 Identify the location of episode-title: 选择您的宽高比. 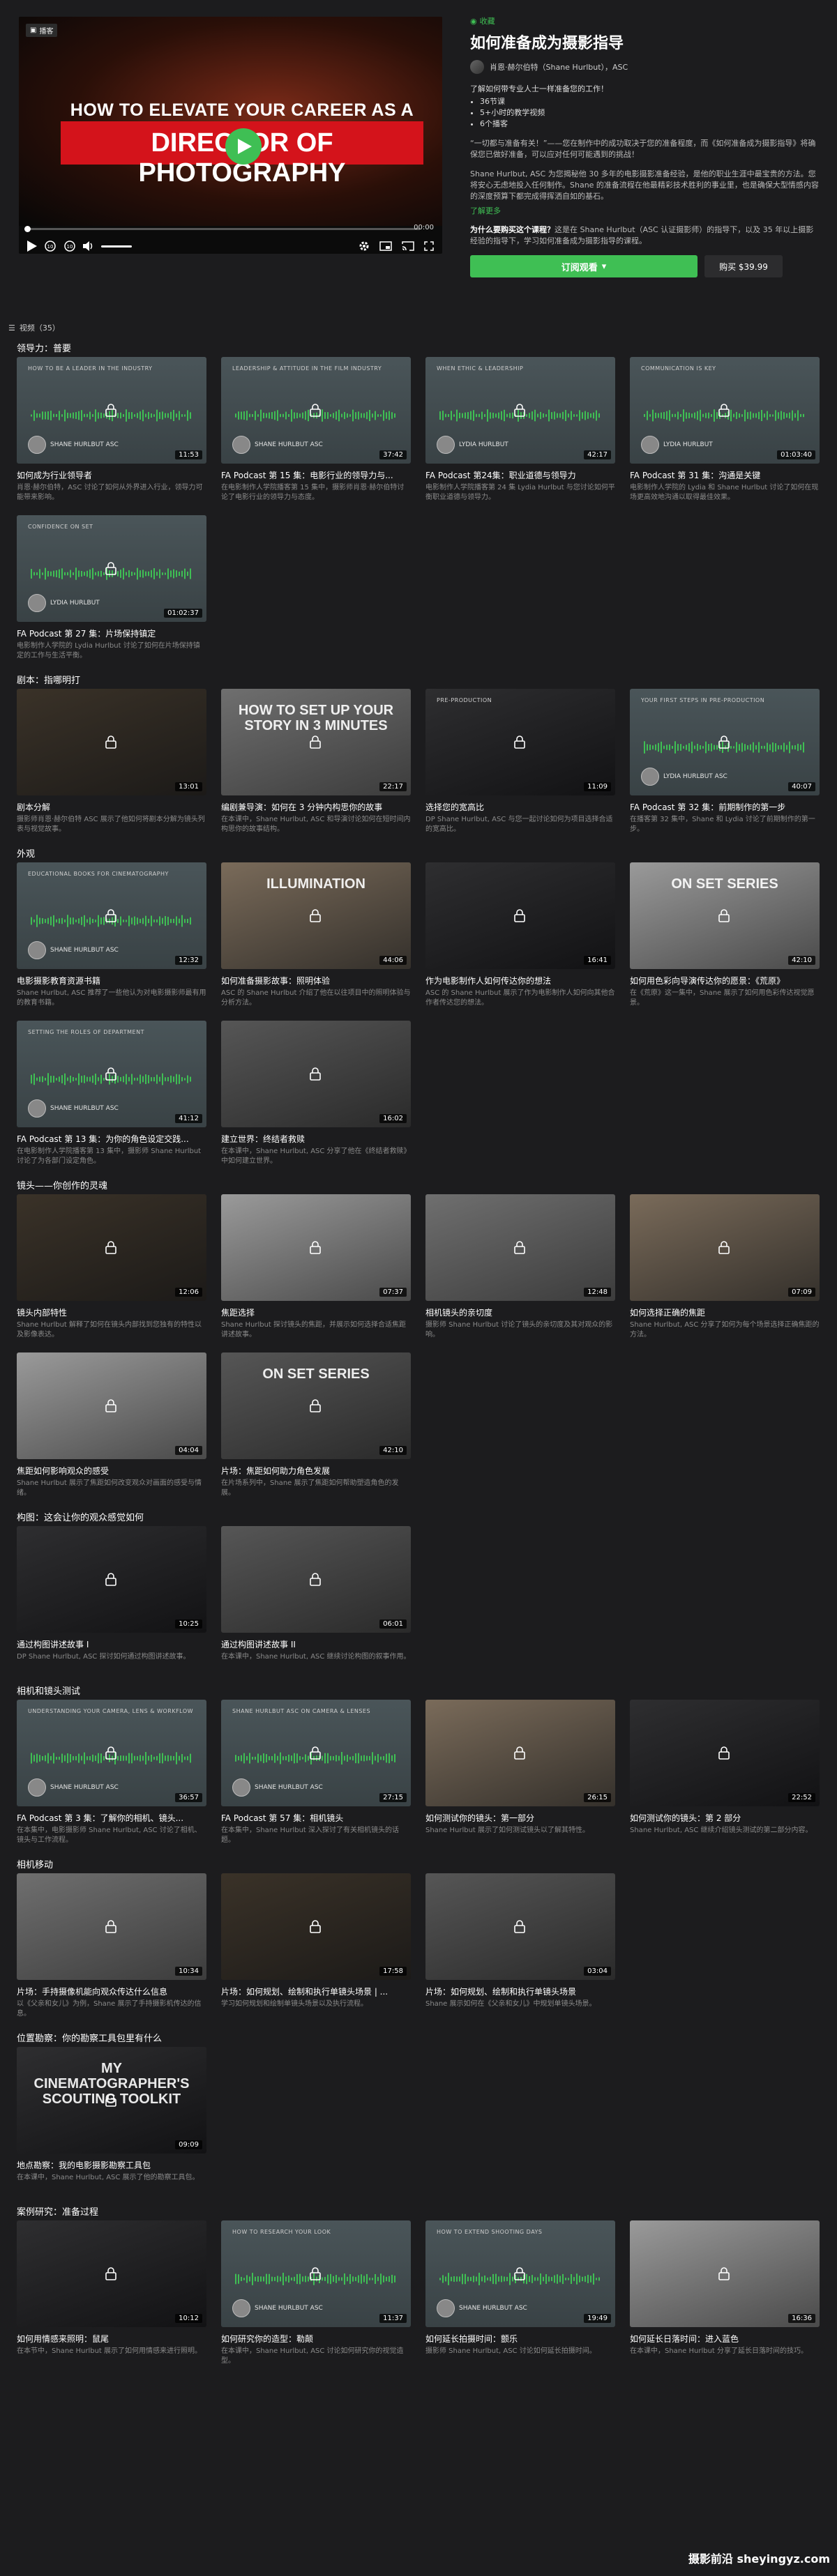
(520, 807).